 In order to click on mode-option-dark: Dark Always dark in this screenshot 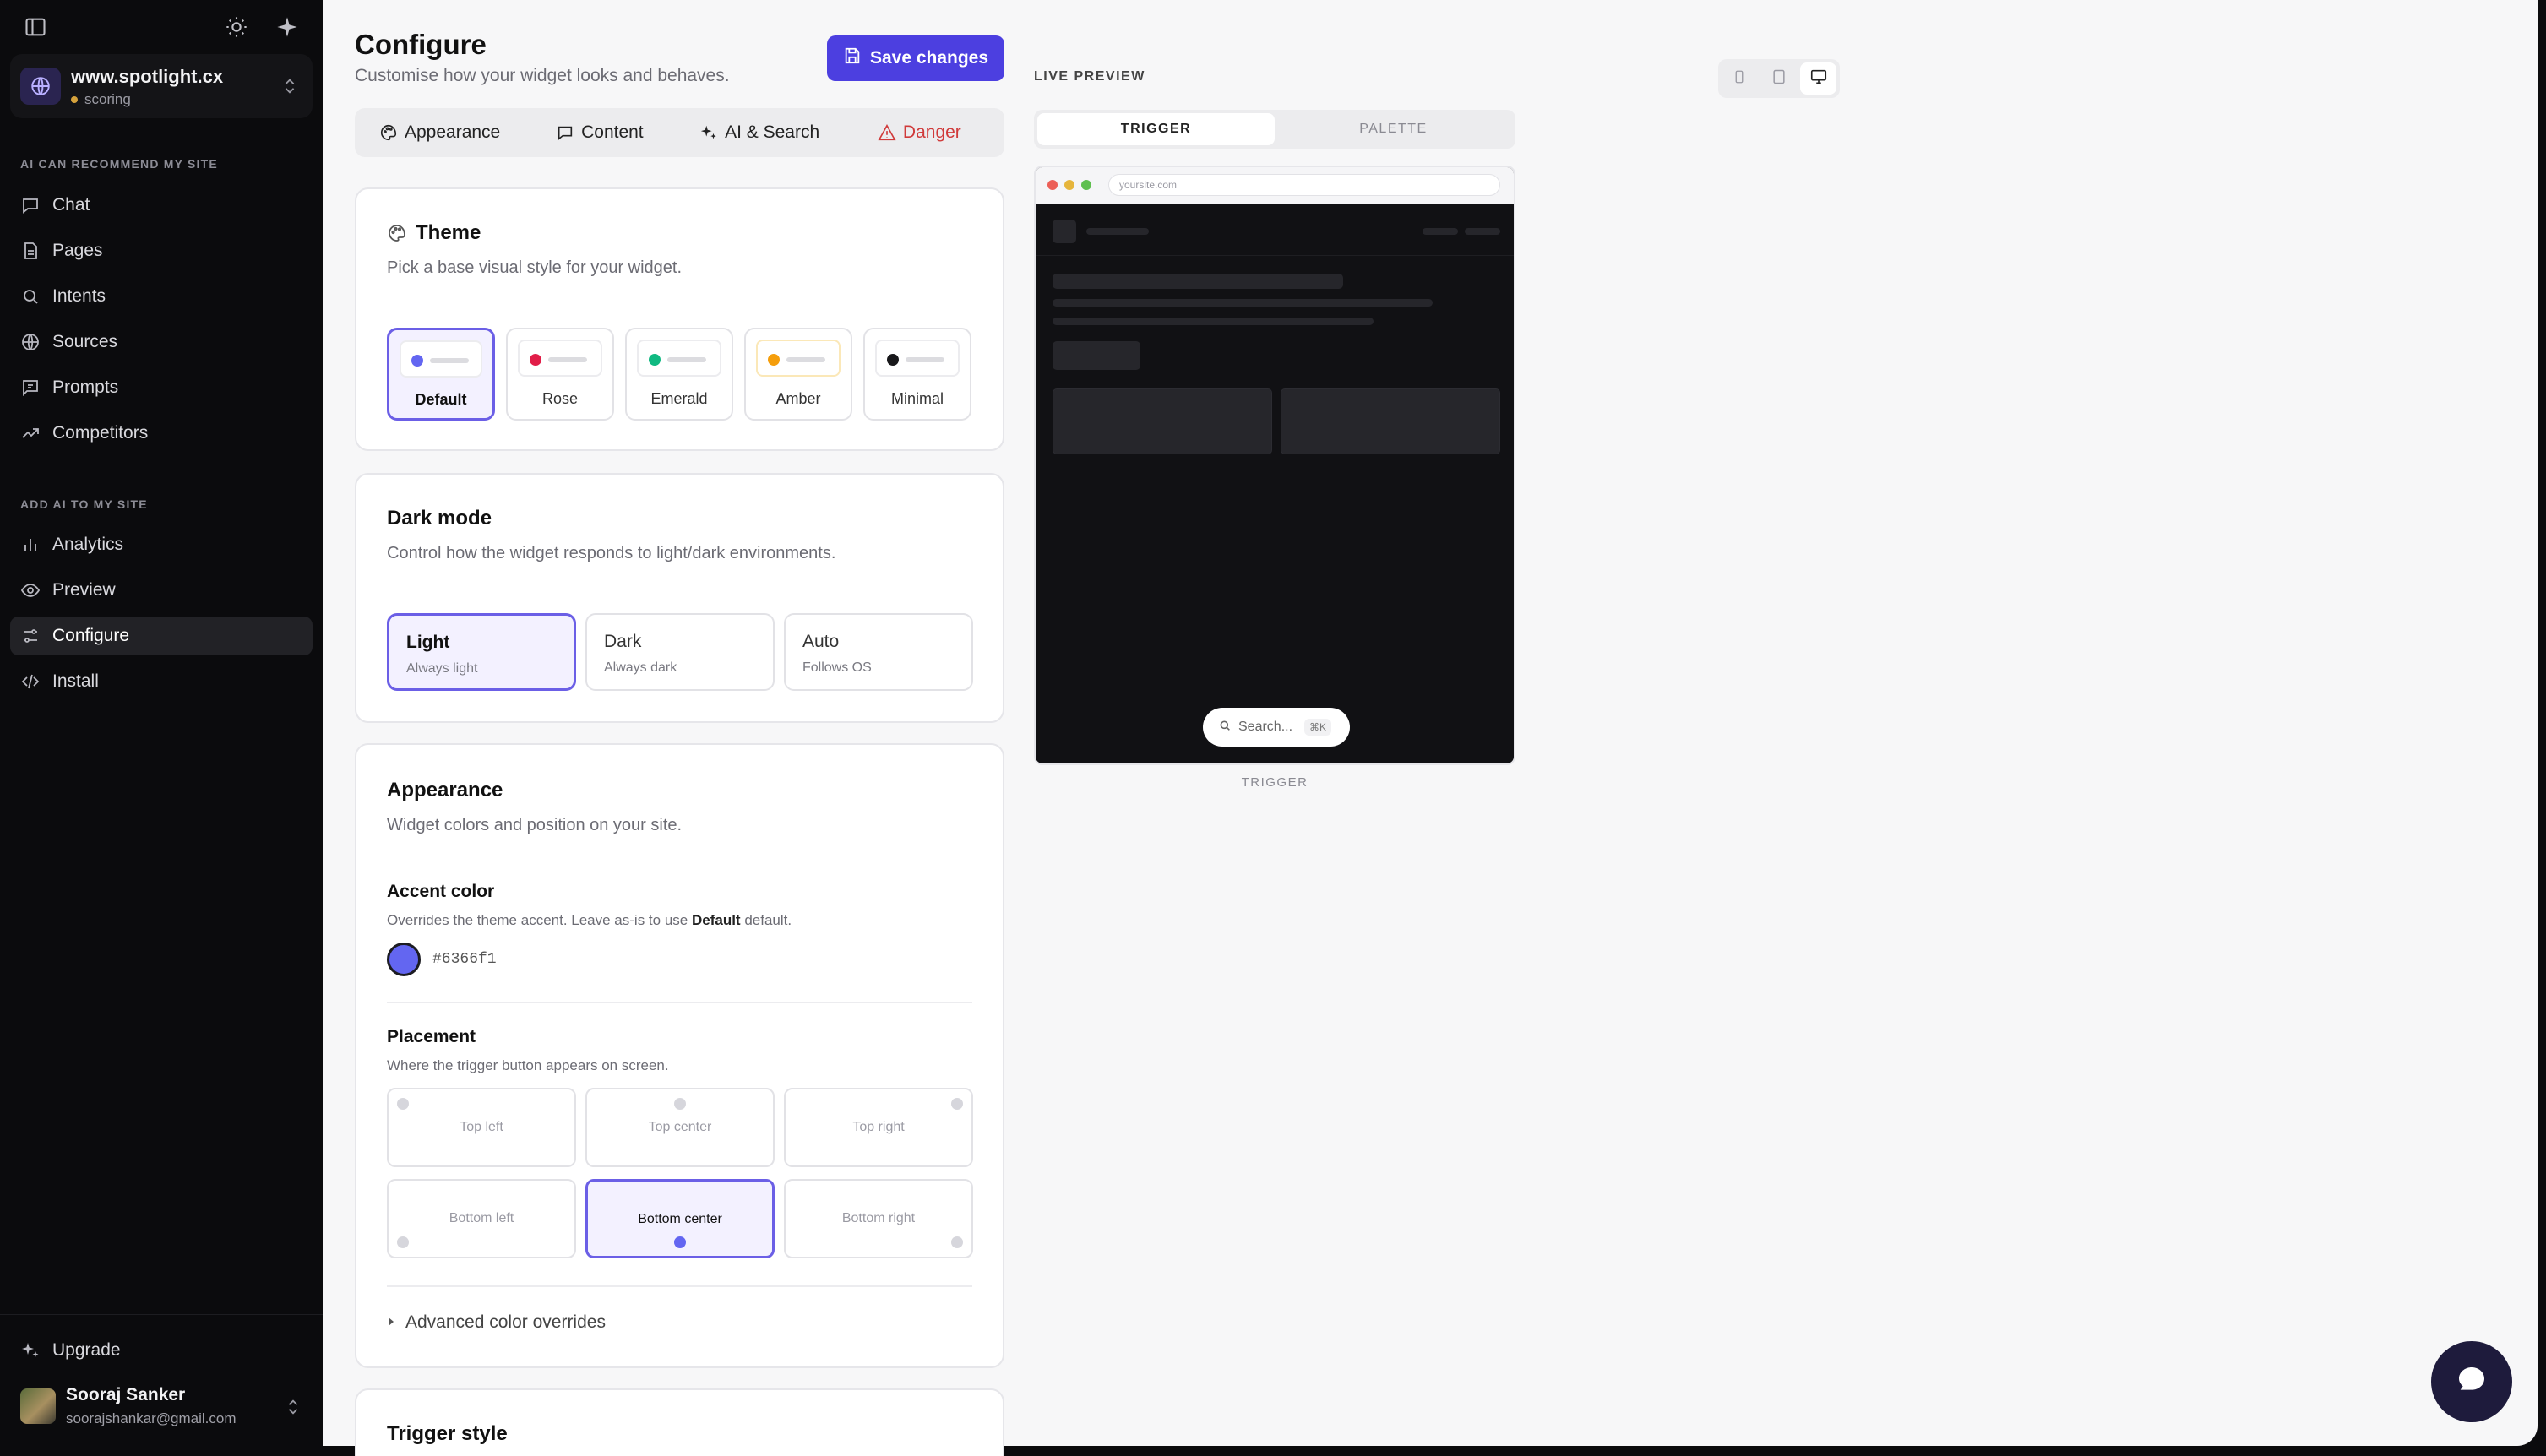, I will do `click(680, 652)`.